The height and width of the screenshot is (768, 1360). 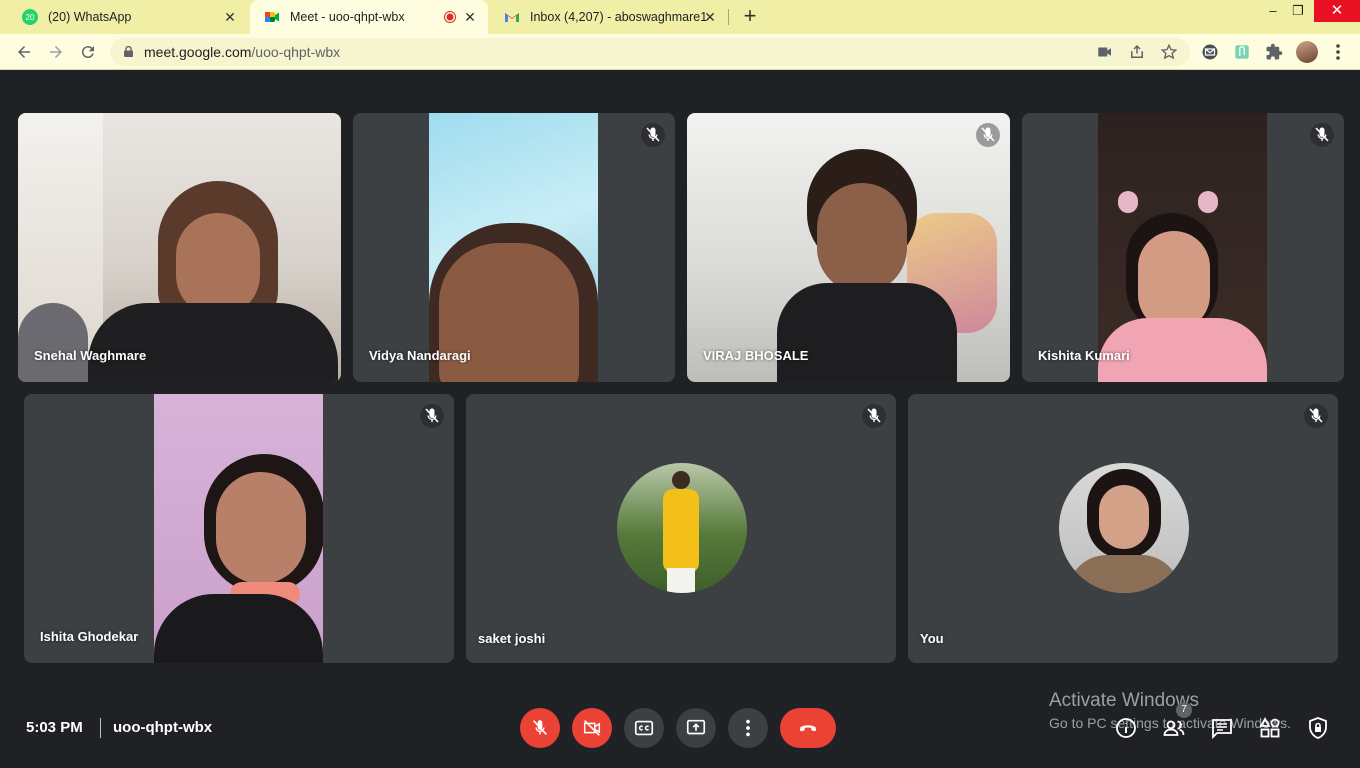 I want to click on extension-clip-icon, so click(x=1242, y=52).